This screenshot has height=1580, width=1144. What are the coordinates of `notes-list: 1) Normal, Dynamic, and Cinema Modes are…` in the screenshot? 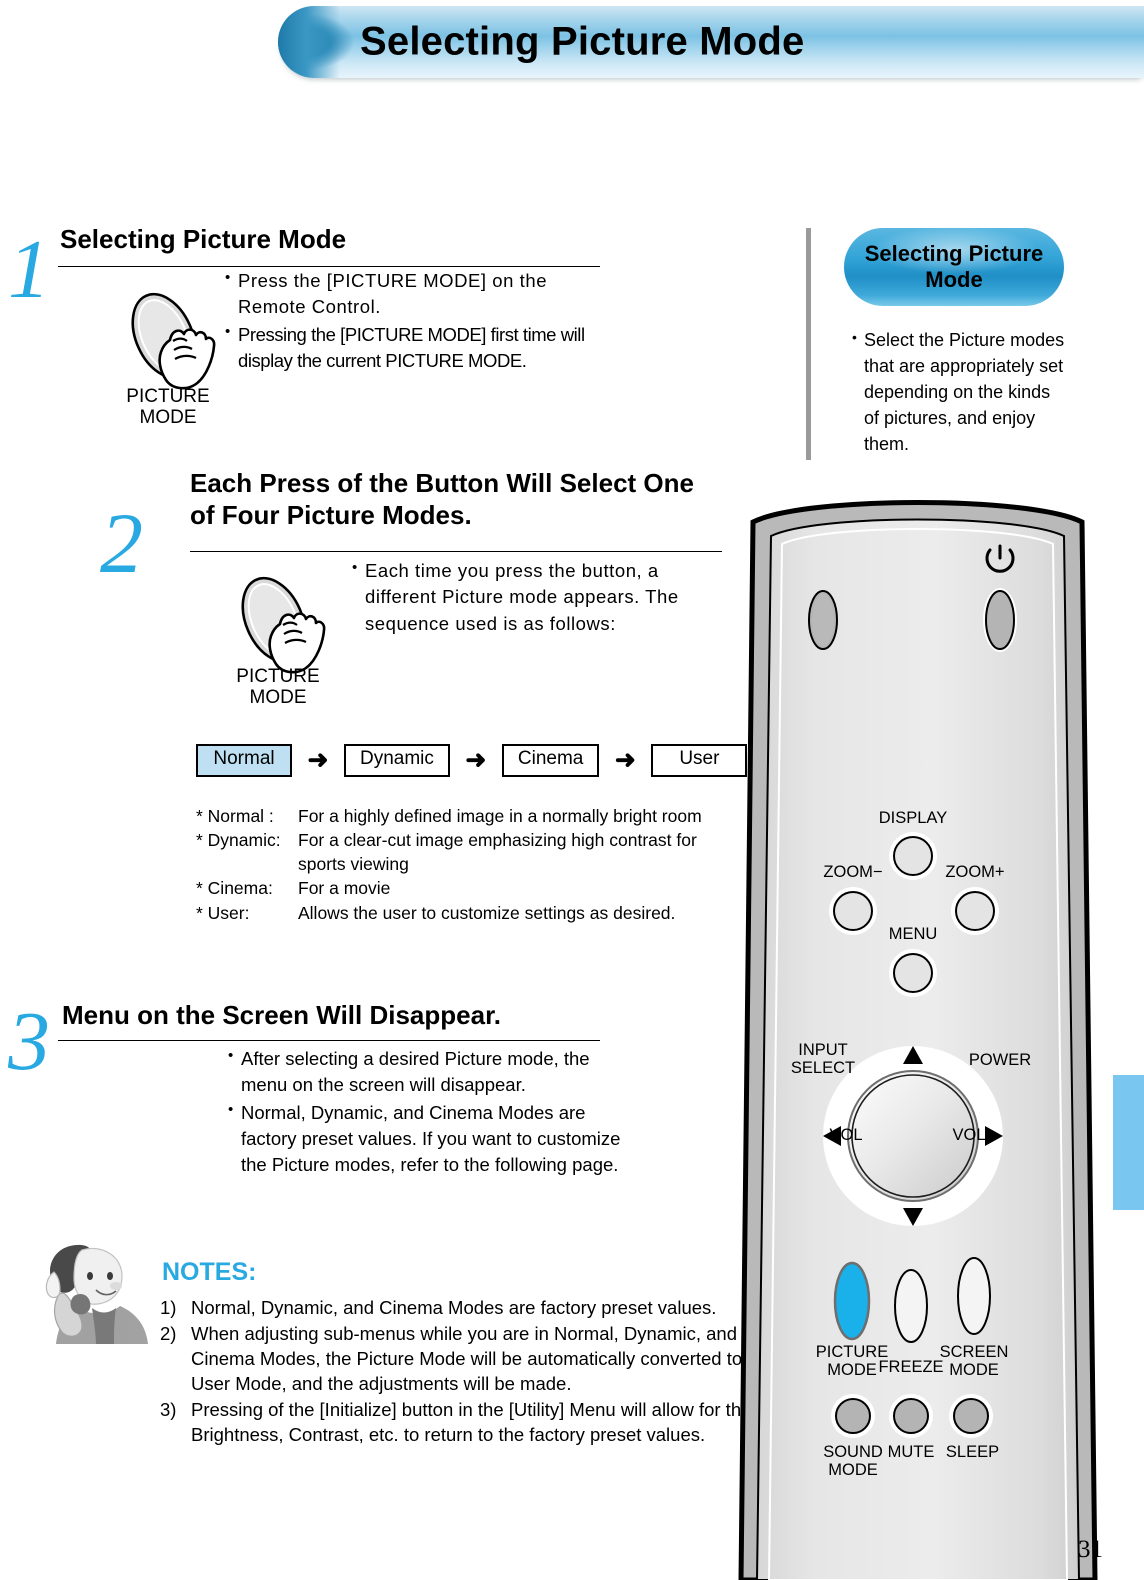 It's located at (469, 1372).